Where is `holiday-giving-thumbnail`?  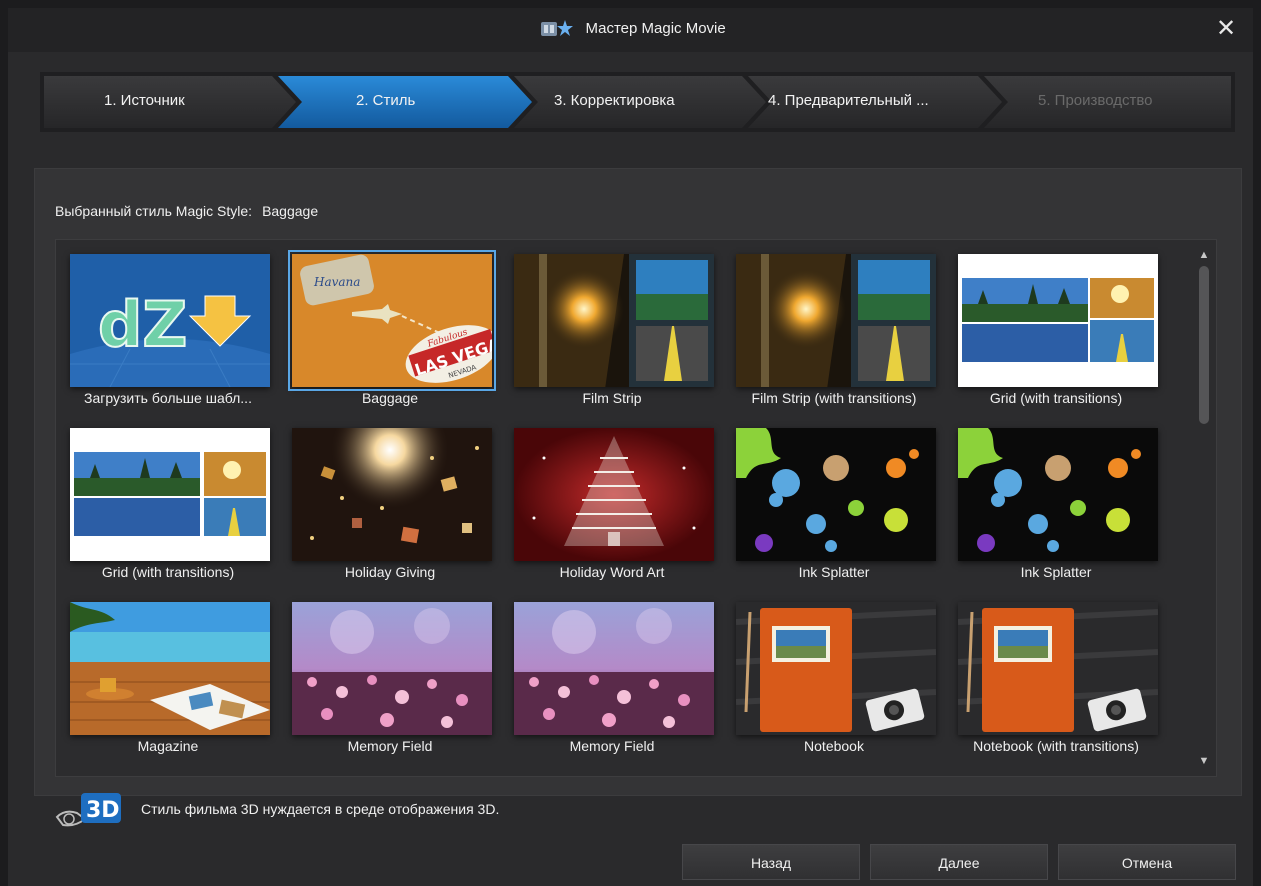
holiday-giving-thumbnail is located at coordinates (392, 494).